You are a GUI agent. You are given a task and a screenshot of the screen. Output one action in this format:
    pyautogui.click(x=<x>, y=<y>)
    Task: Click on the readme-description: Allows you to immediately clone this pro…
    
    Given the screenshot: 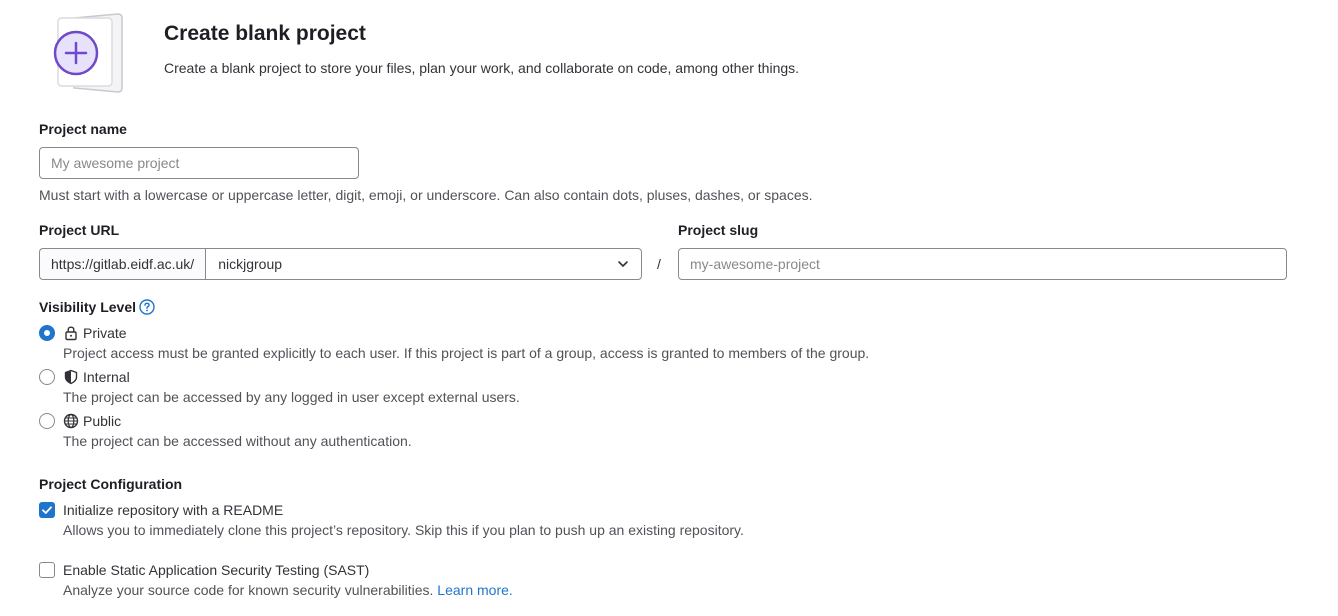 What is the action you would take?
    pyautogui.click(x=403, y=530)
    